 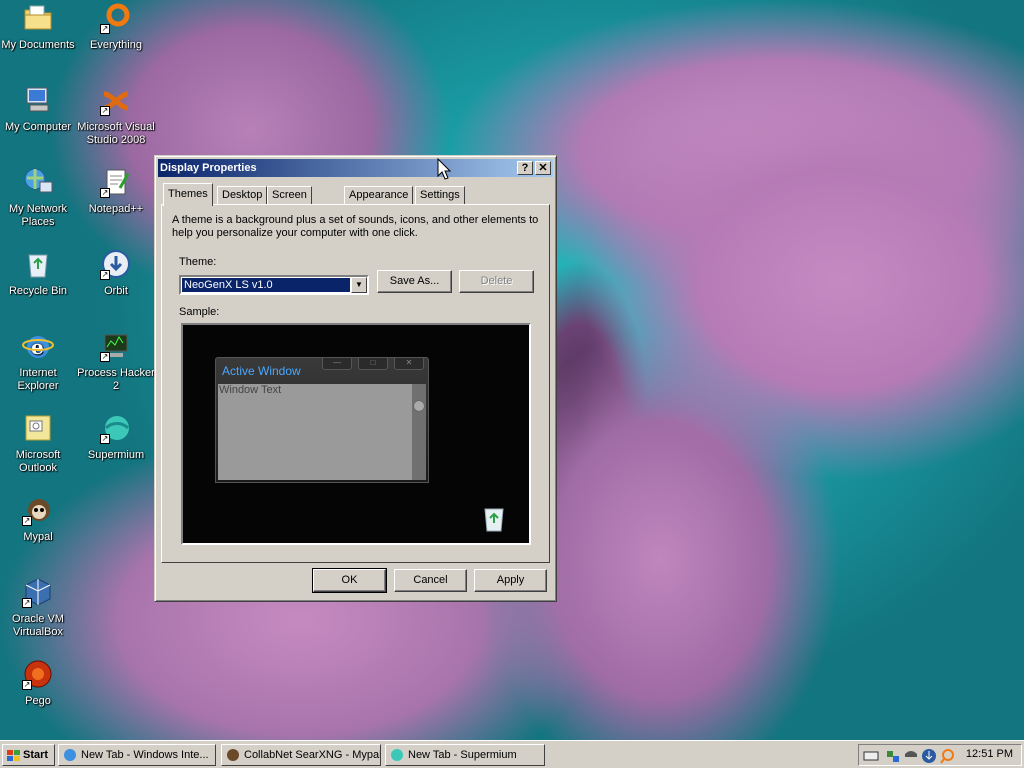 What do you see at coordinates (208, 168) in the screenshot?
I see `dialog-title: Display Properties` at bounding box center [208, 168].